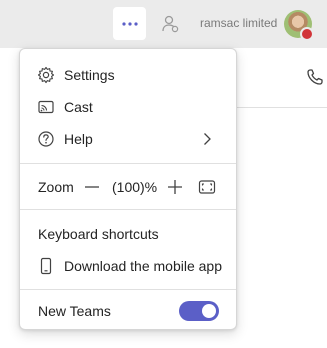  What do you see at coordinates (209, 311) in the screenshot?
I see `toggle-knob` at bounding box center [209, 311].